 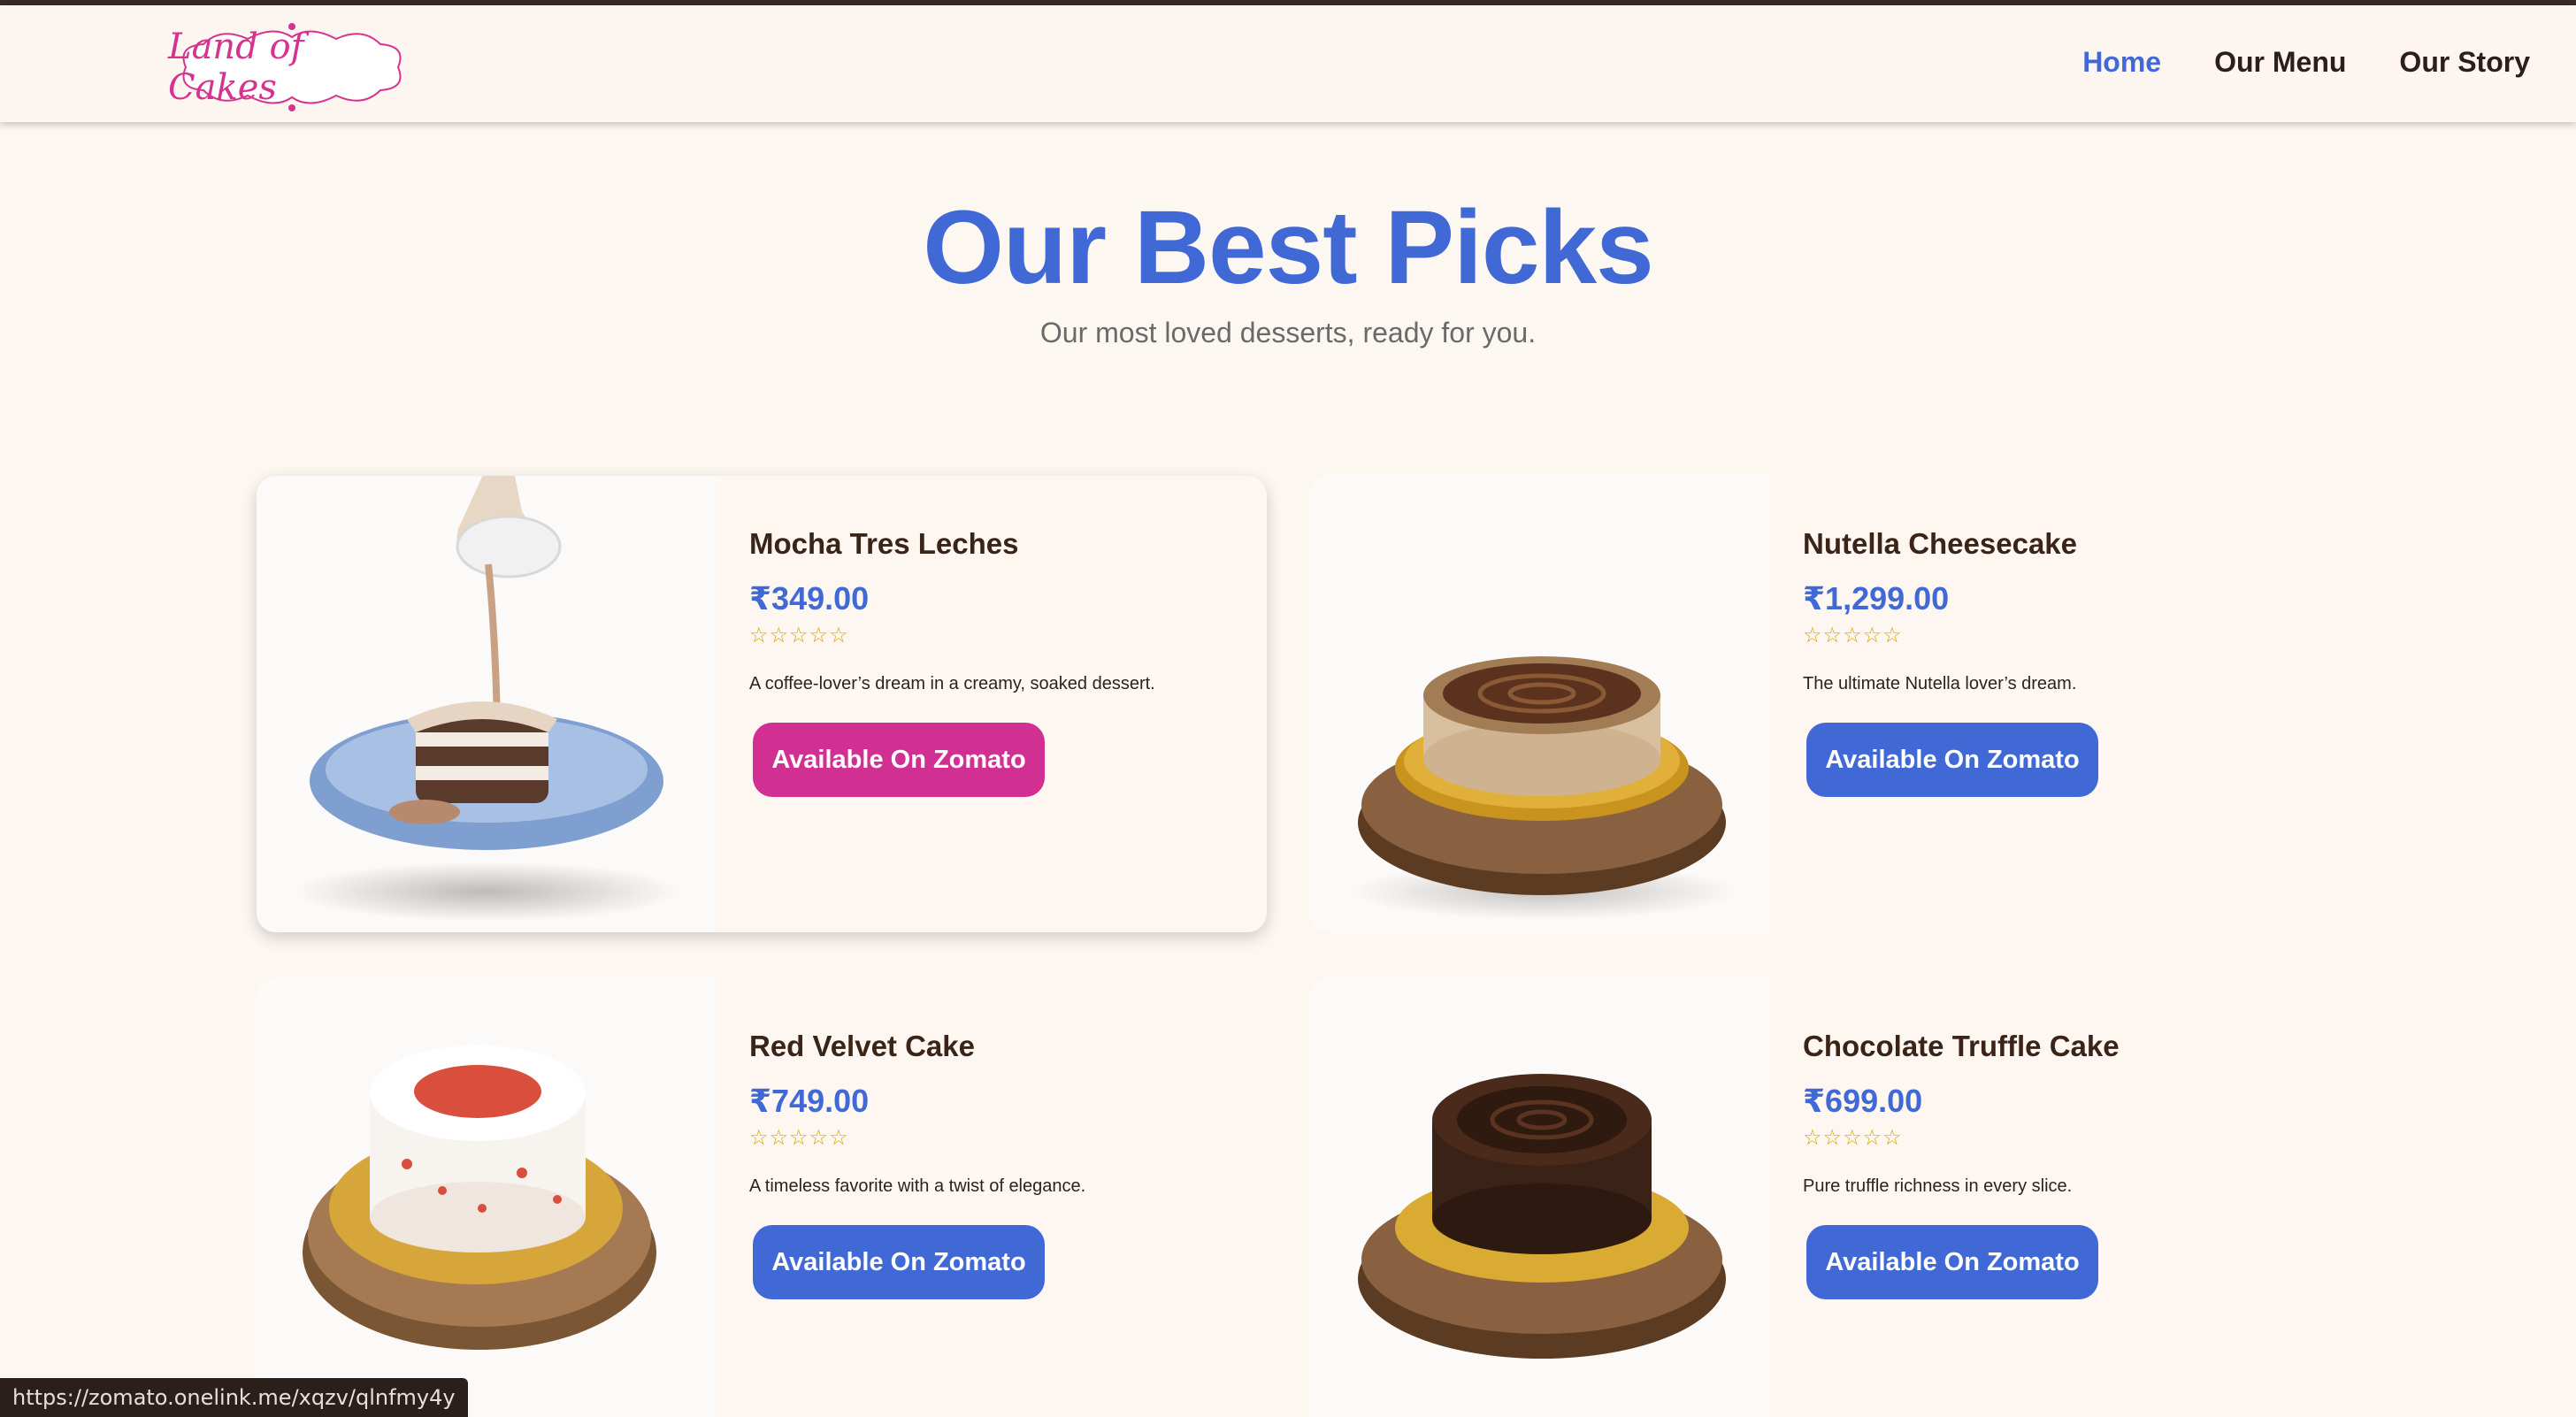 I want to click on brand-logo: Land of Cakes, so click(x=292, y=67).